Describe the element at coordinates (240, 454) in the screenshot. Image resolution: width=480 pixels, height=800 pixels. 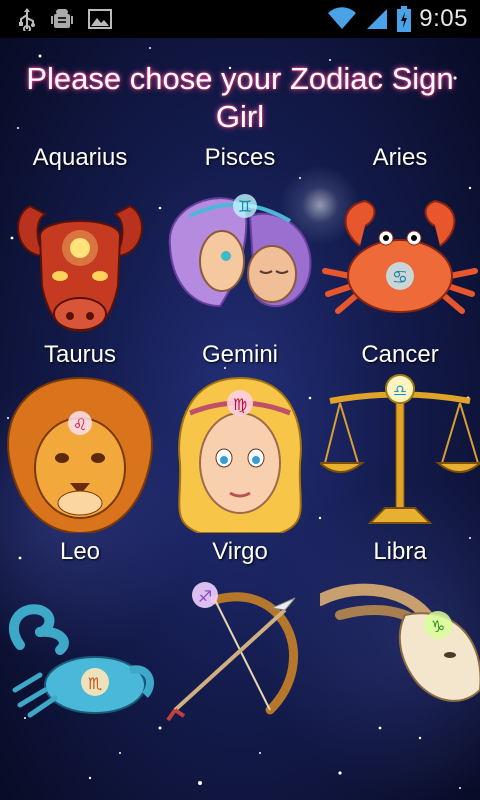
I see `virgo-girl-icon: ♍` at that location.